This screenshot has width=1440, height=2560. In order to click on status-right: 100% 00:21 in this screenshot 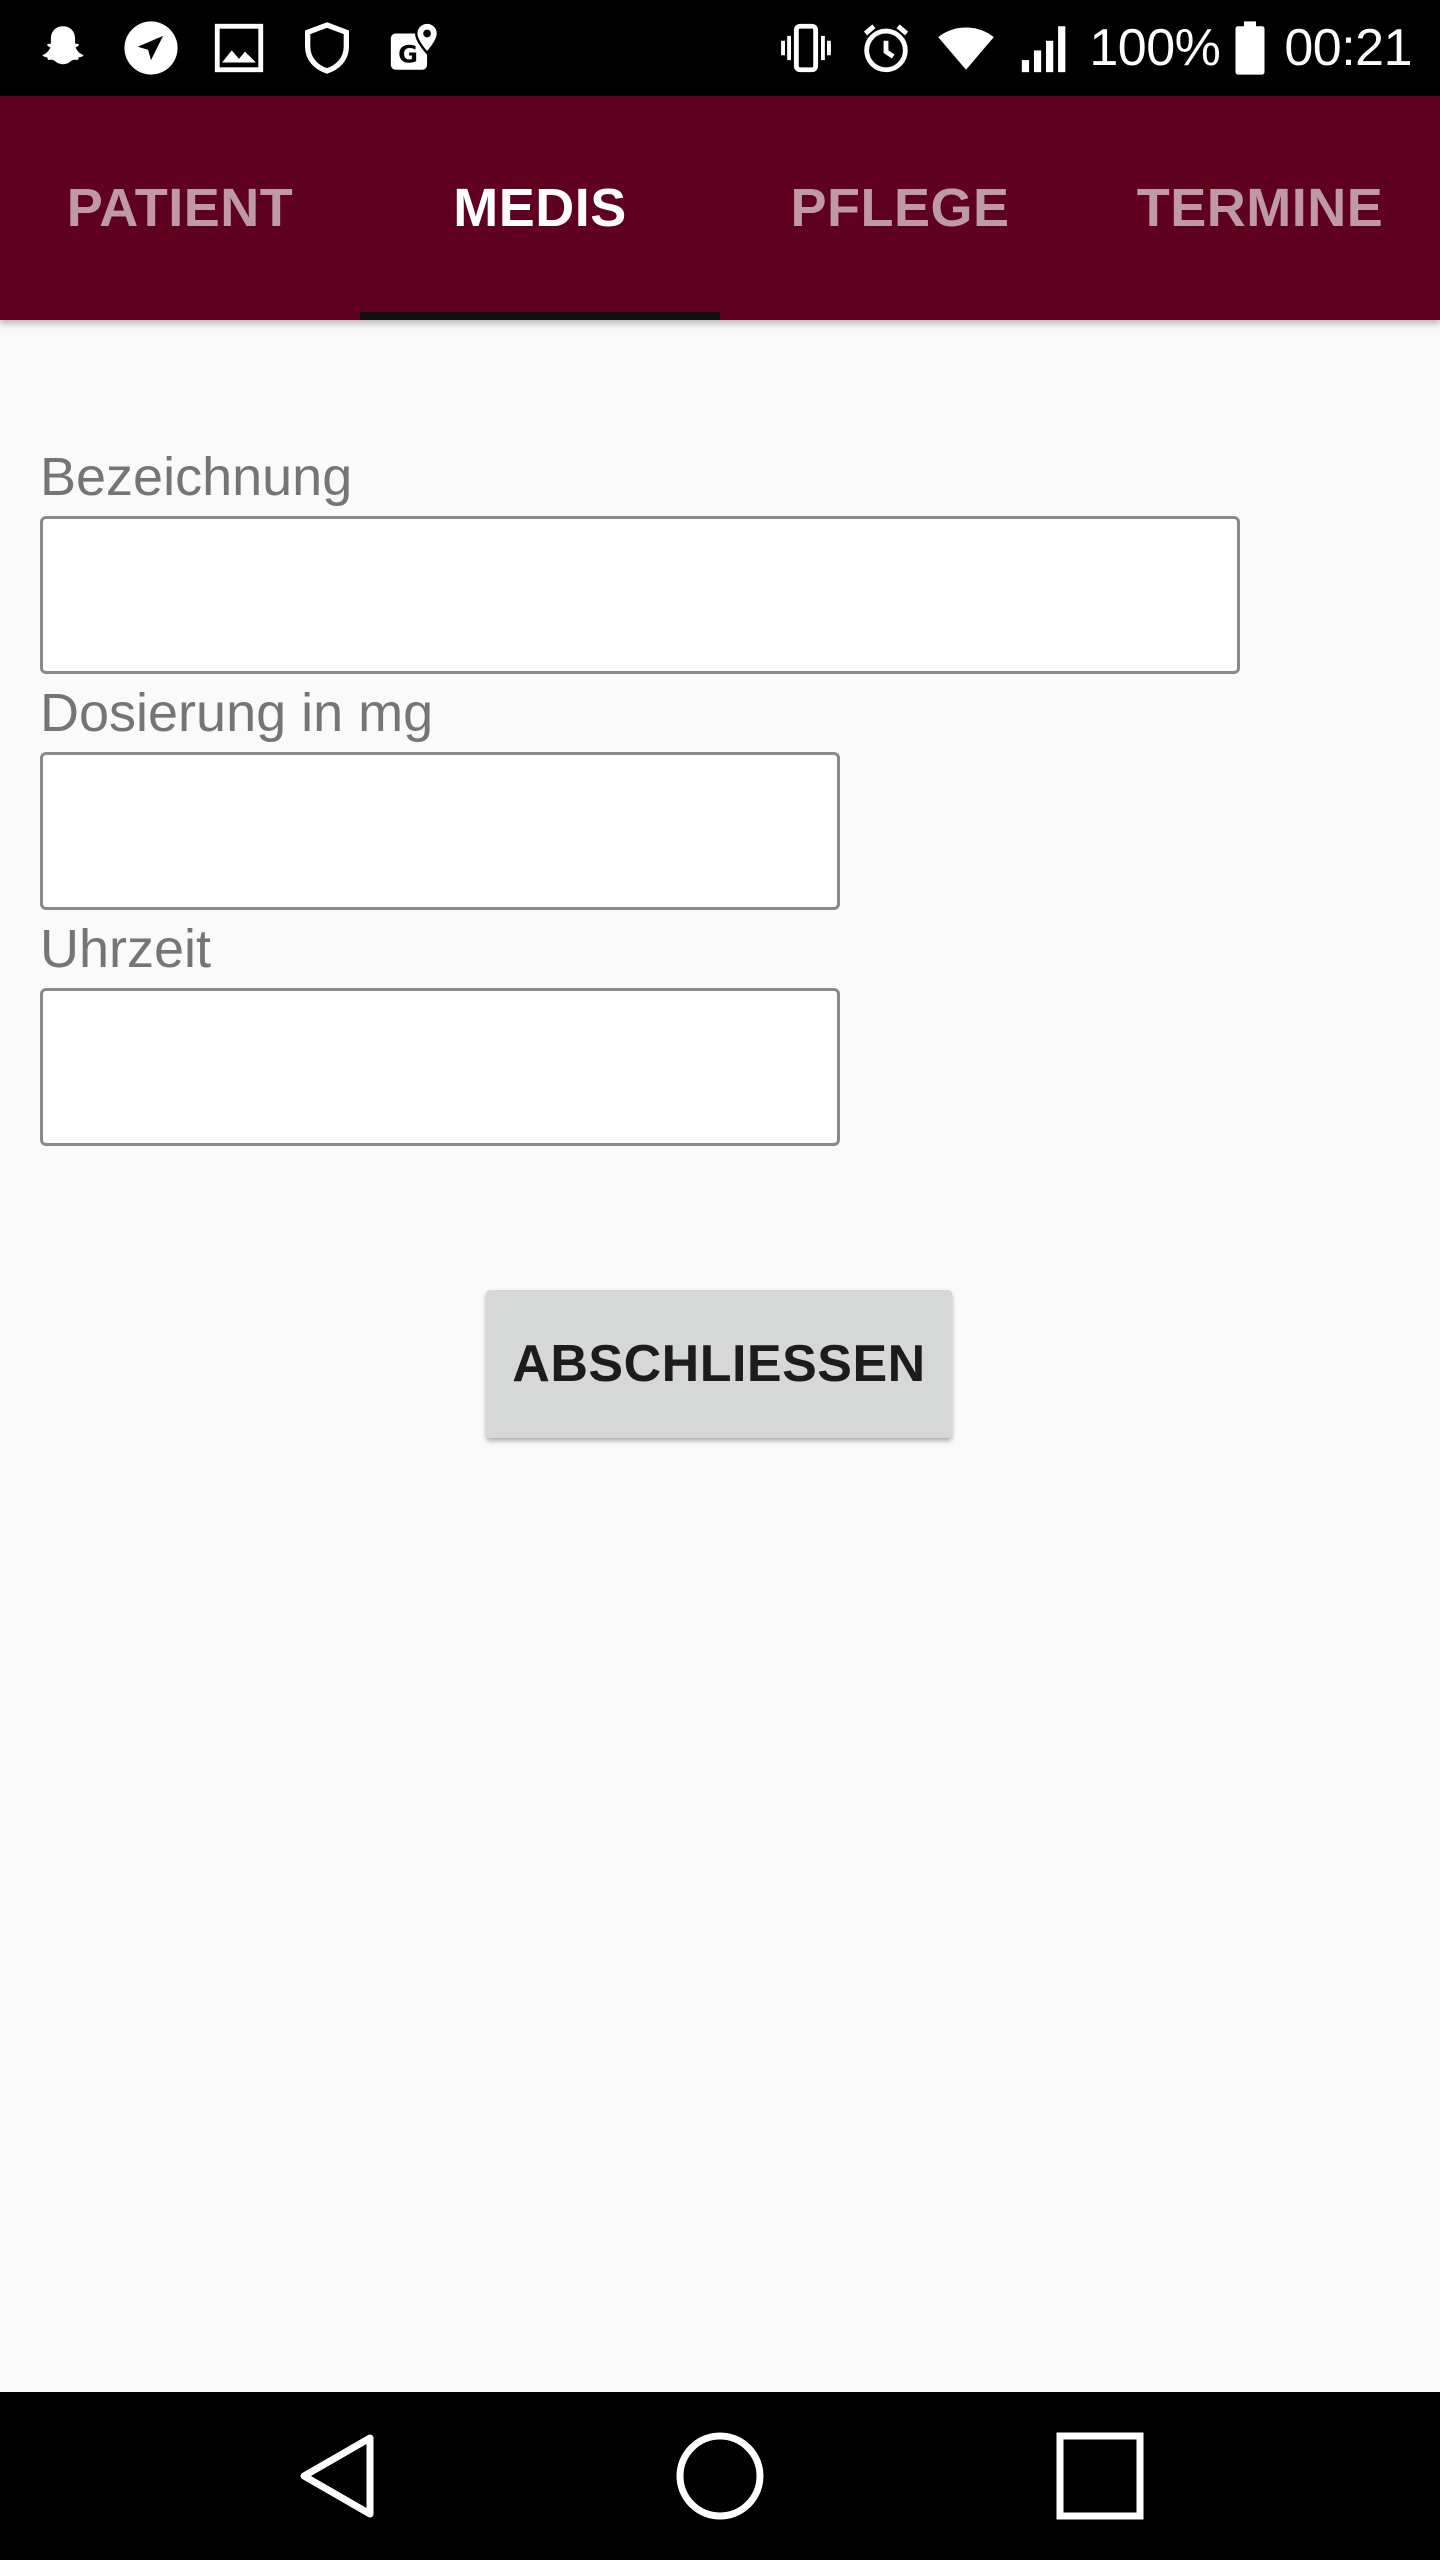, I will do `click(1083, 48)`.